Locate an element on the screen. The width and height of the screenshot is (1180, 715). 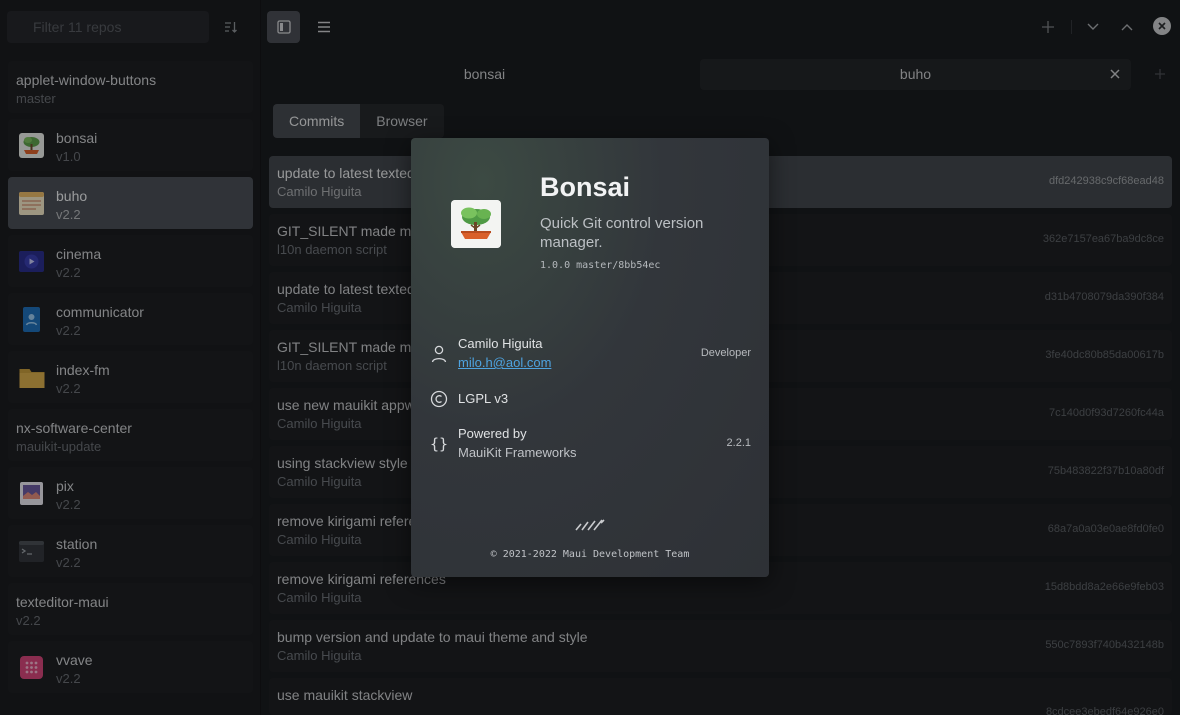
main-menu-button is located at coordinates (323, 27).